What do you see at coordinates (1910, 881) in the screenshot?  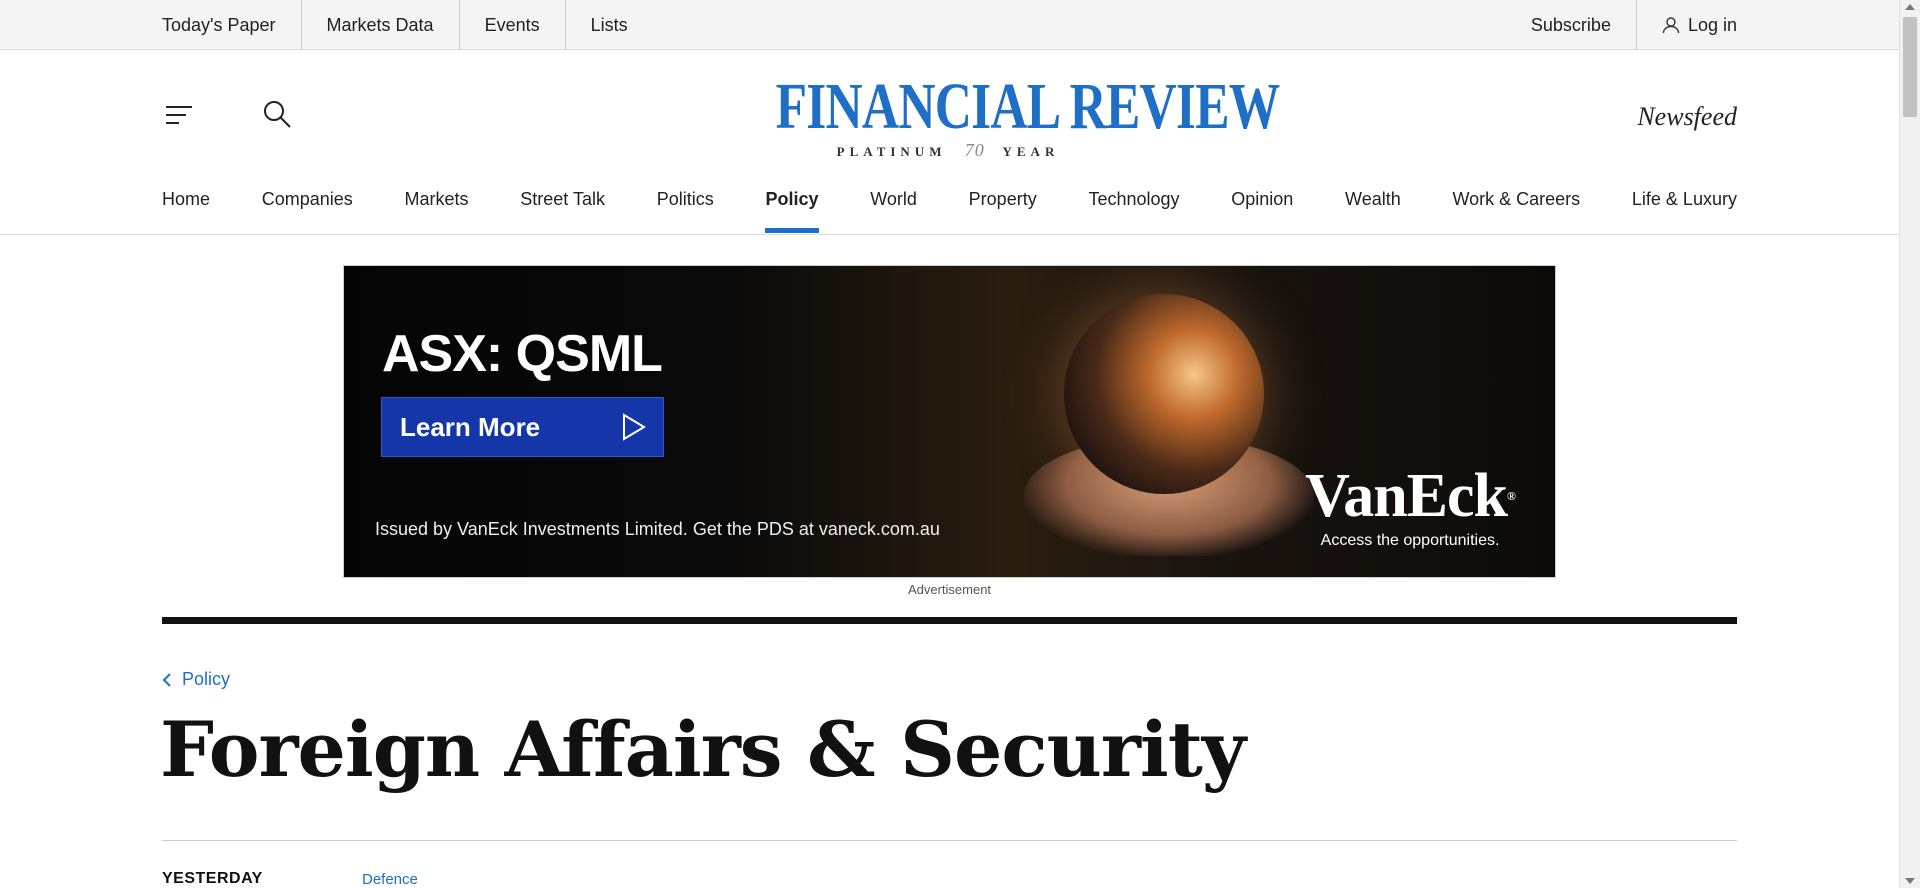 I see `scroll-down-arrow-icon` at bounding box center [1910, 881].